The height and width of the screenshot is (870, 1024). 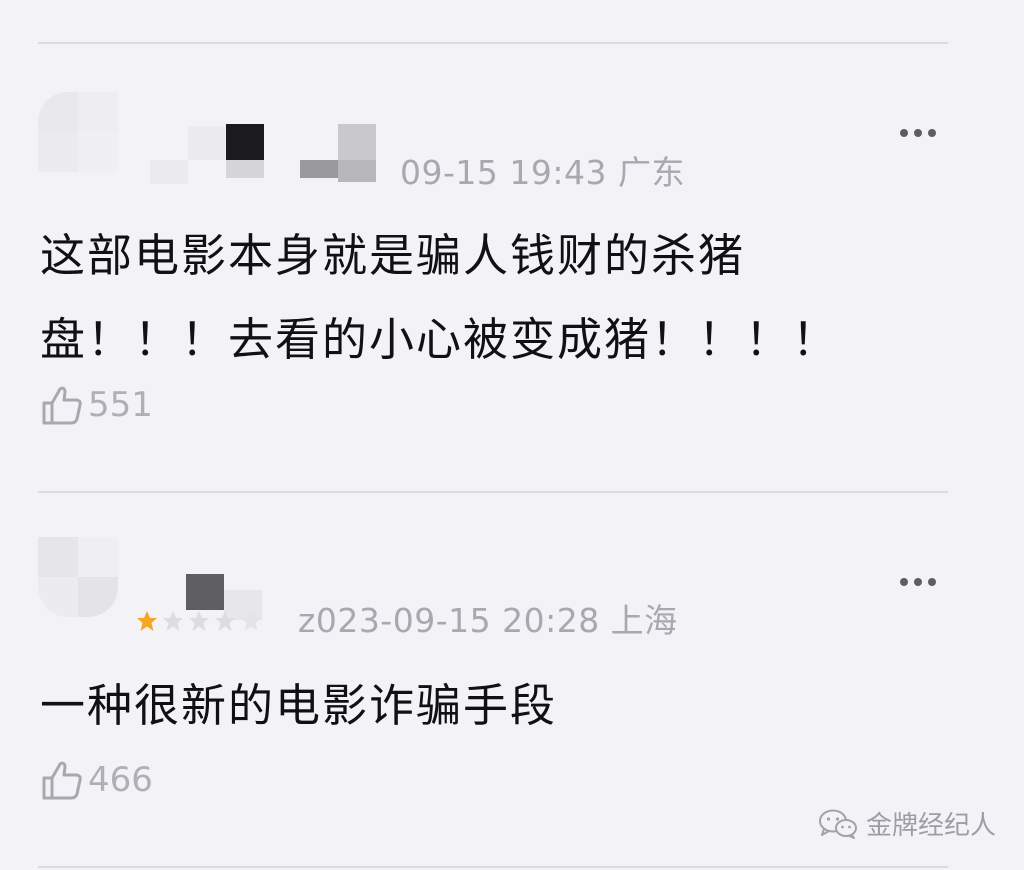 I want to click on comment-content-line: 一种很新的电影诈骗手段, so click(x=299, y=705).